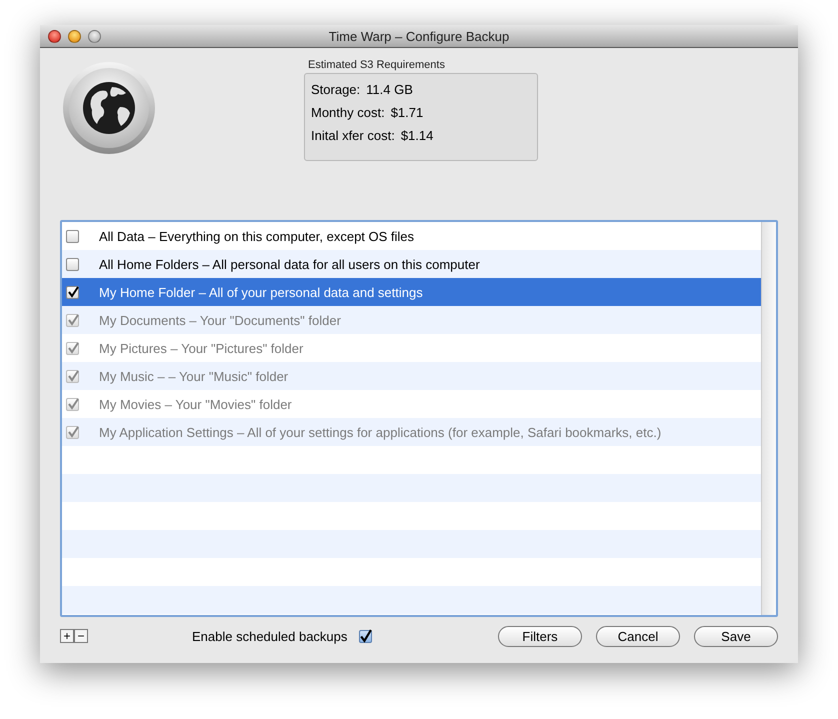 The image size is (838, 719). What do you see at coordinates (407, 112) in the screenshot?
I see `requirement-value: $1.71` at bounding box center [407, 112].